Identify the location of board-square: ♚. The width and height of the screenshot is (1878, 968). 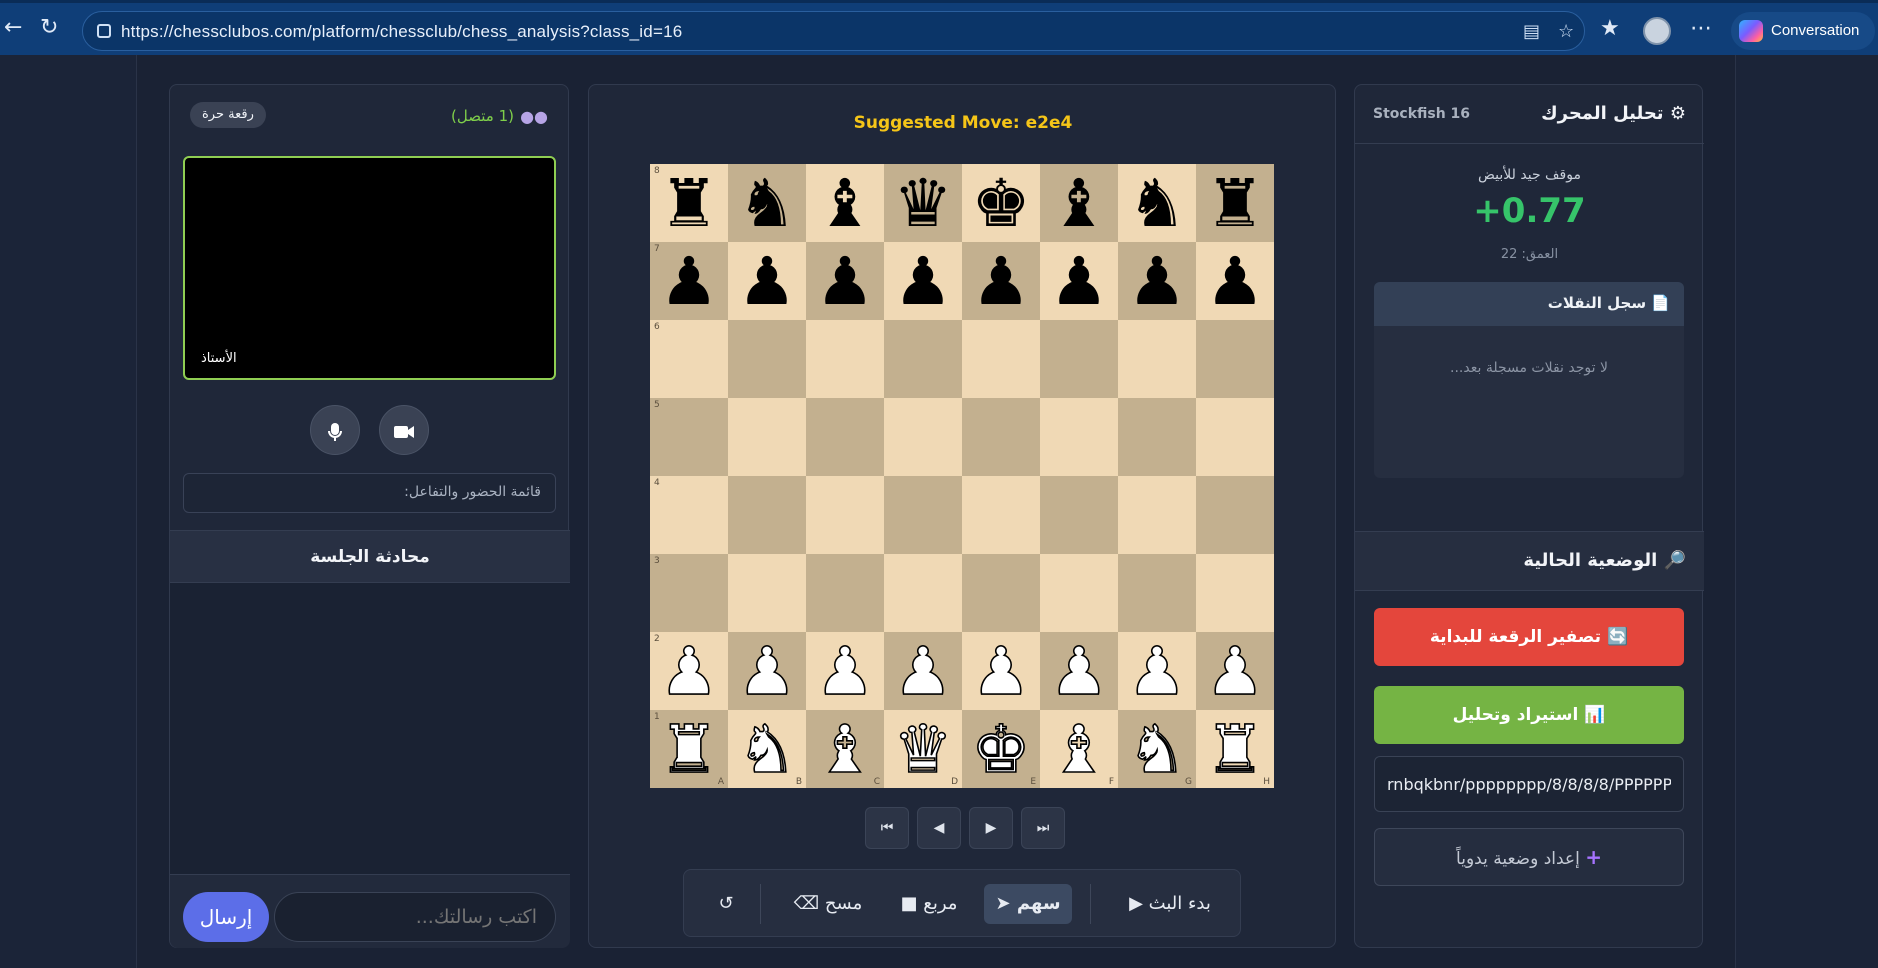
(1001, 203).